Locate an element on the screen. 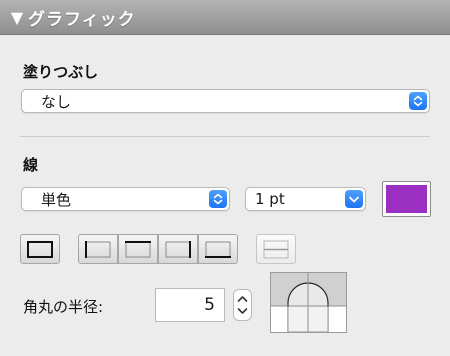 The width and height of the screenshot is (450, 356). section-divider is located at coordinates (225, 136).